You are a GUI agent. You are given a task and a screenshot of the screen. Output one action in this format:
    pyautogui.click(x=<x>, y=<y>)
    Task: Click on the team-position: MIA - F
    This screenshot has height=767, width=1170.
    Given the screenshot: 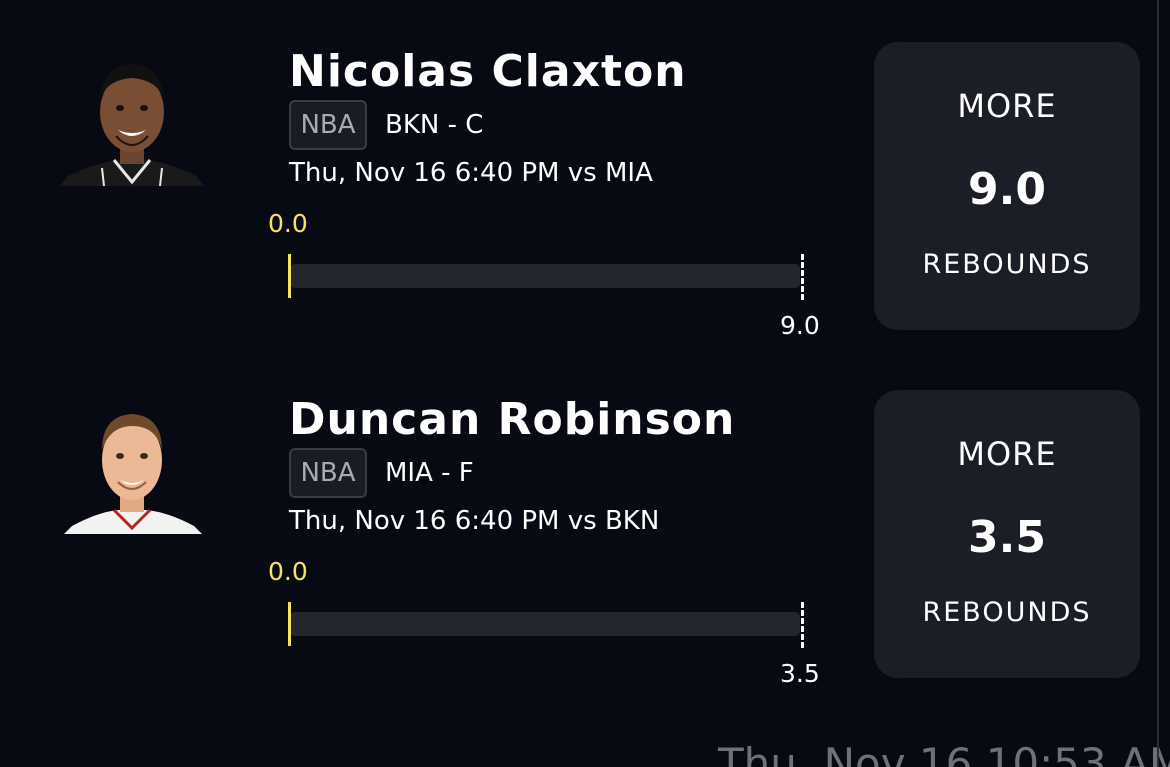 What is the action you would take?
    pyautogui.click(x=429, y=473)
    